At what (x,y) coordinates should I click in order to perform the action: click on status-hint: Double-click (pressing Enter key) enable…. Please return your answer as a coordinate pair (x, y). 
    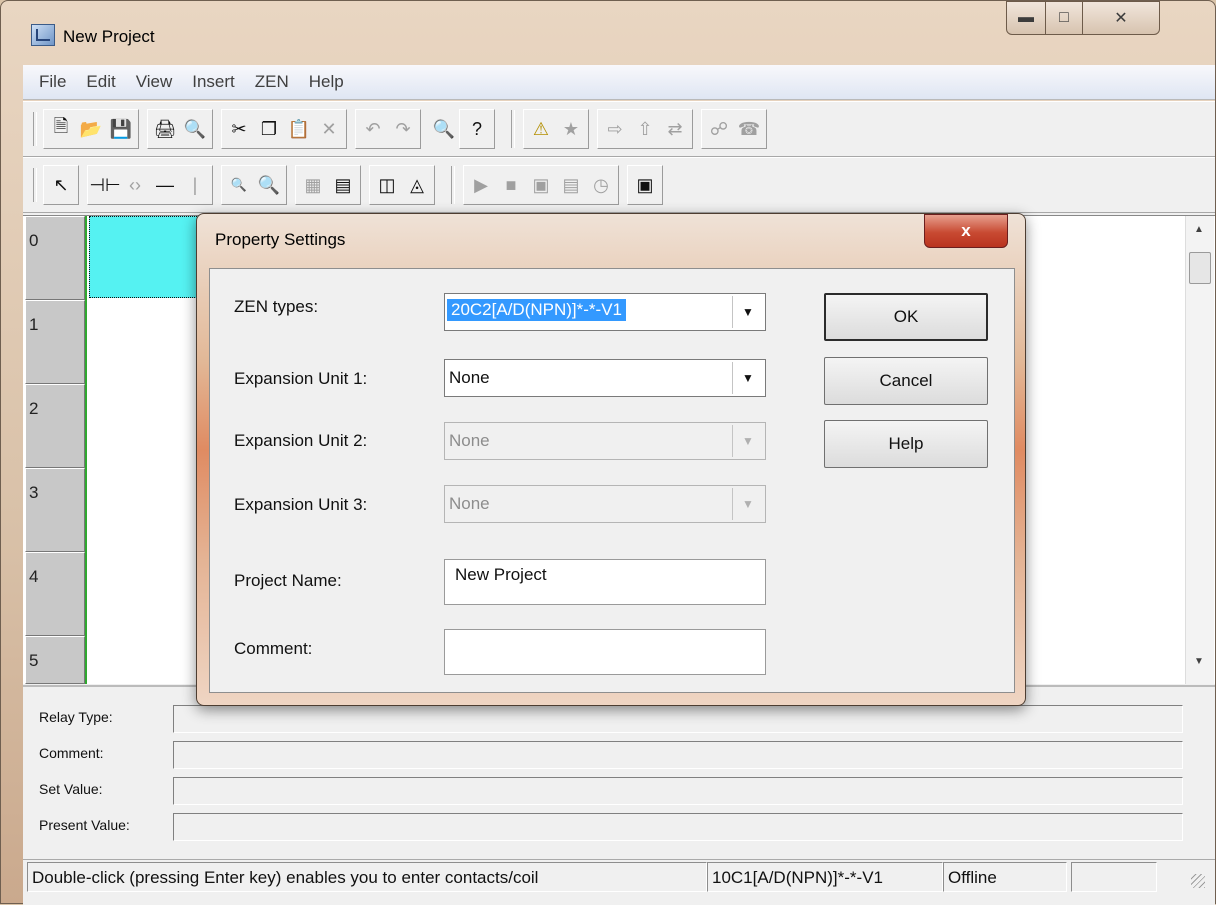
    Looking at the image, I should click on (367, 877).